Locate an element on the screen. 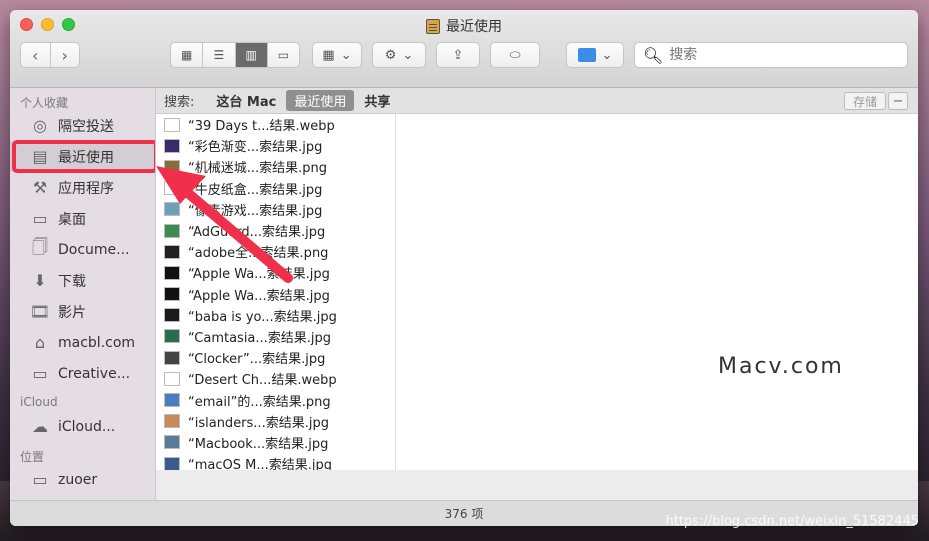  search-input is located at coordinates (769, 55).